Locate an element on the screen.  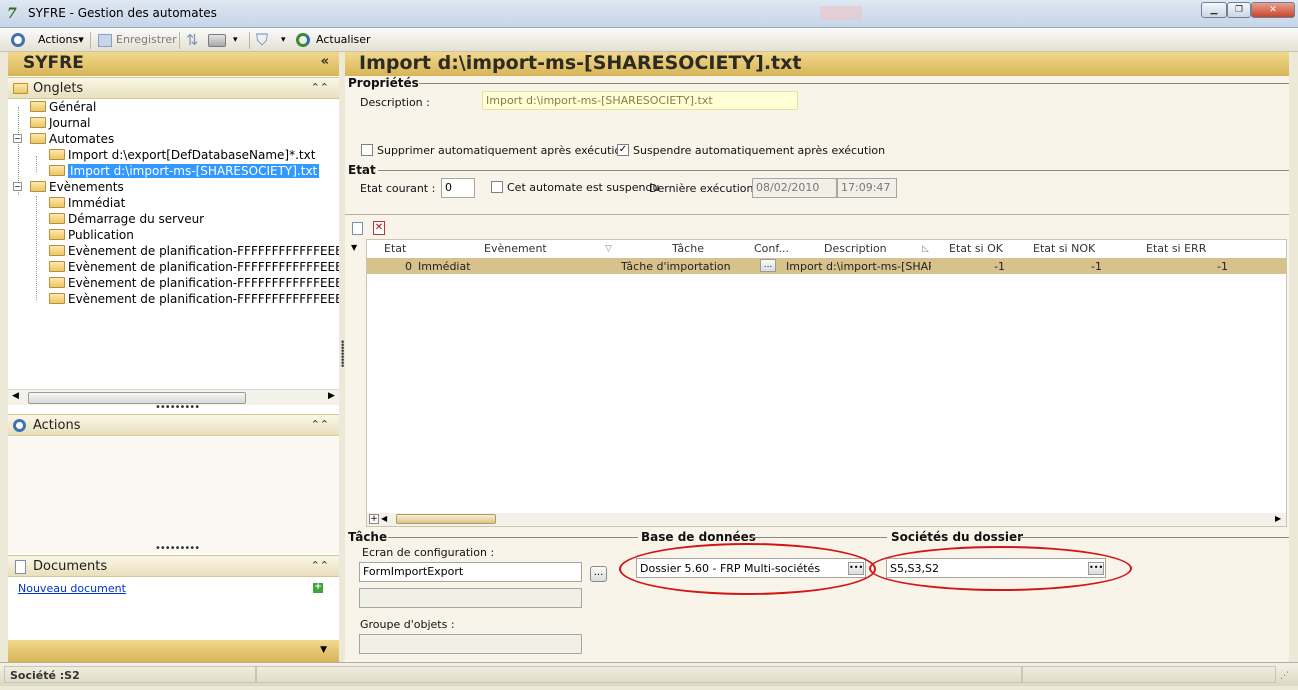
column-header-etat-nok: Etat si NOK is located at coordinates (1064, 249).